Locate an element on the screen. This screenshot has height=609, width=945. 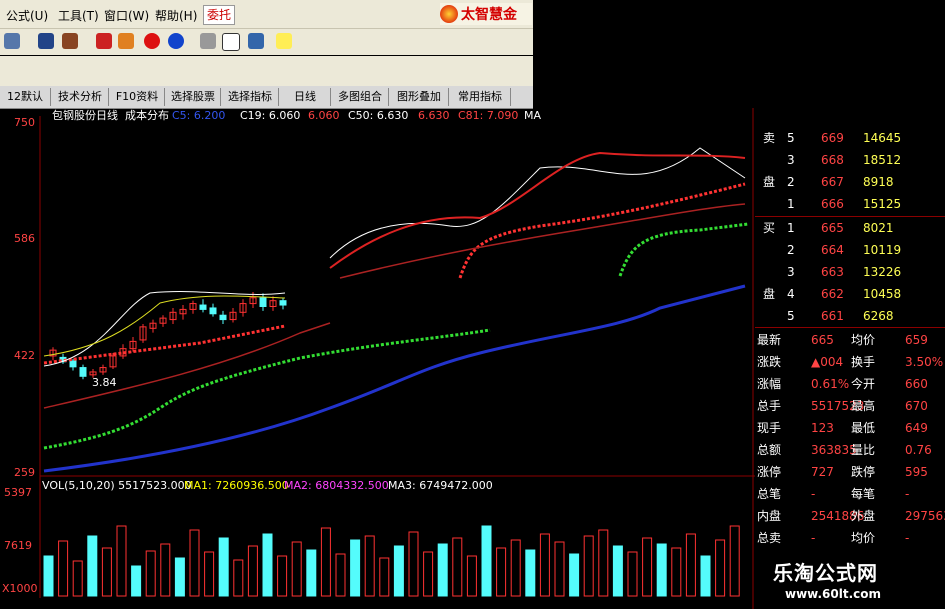
watermark-url: www.60lt.com is located at coordinates (833, 594).